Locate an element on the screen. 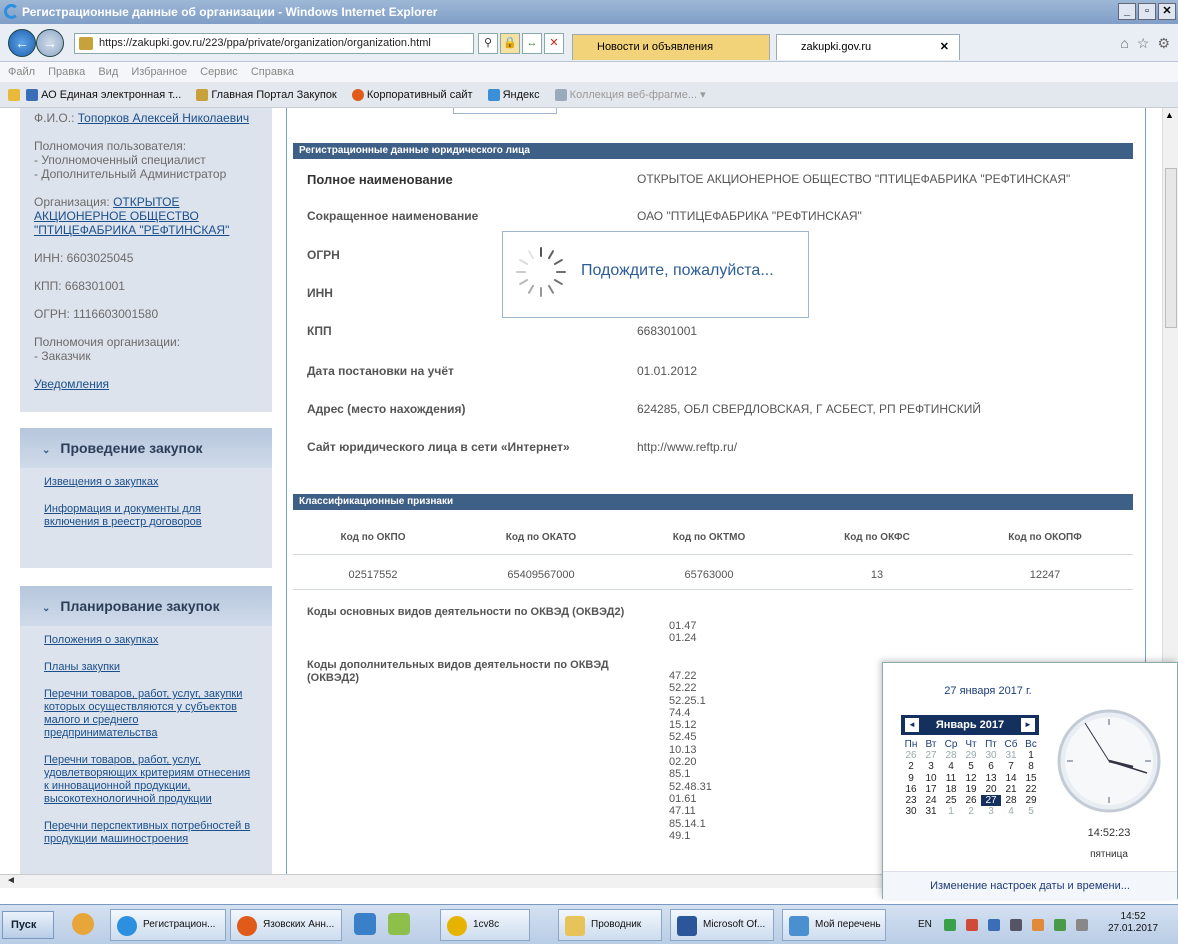 The width and height of the screenshot is (1178, 944). tray-safely-remove-icon is located at coordinates (1060, 925).